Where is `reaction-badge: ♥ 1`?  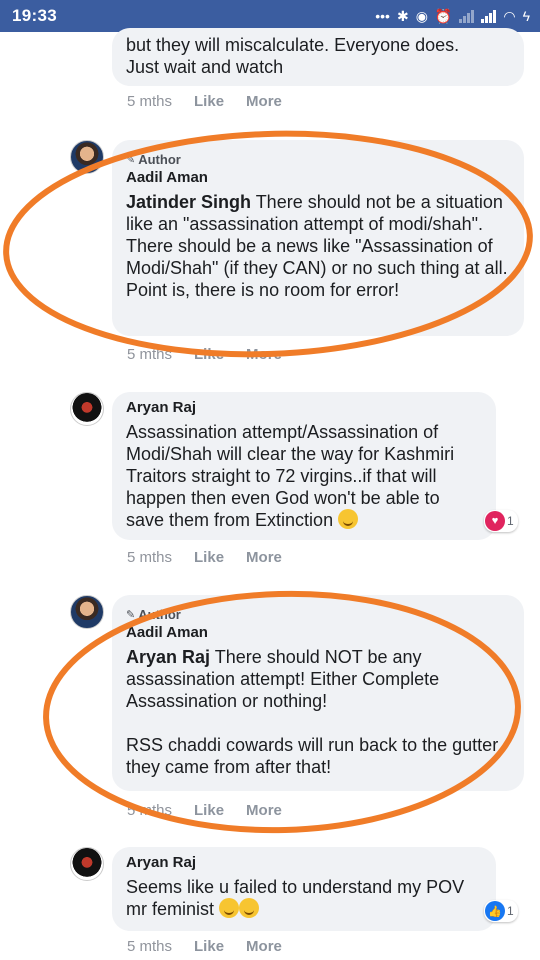 reaction-badge: ♥ 1 is located at coordinates (501, 521).